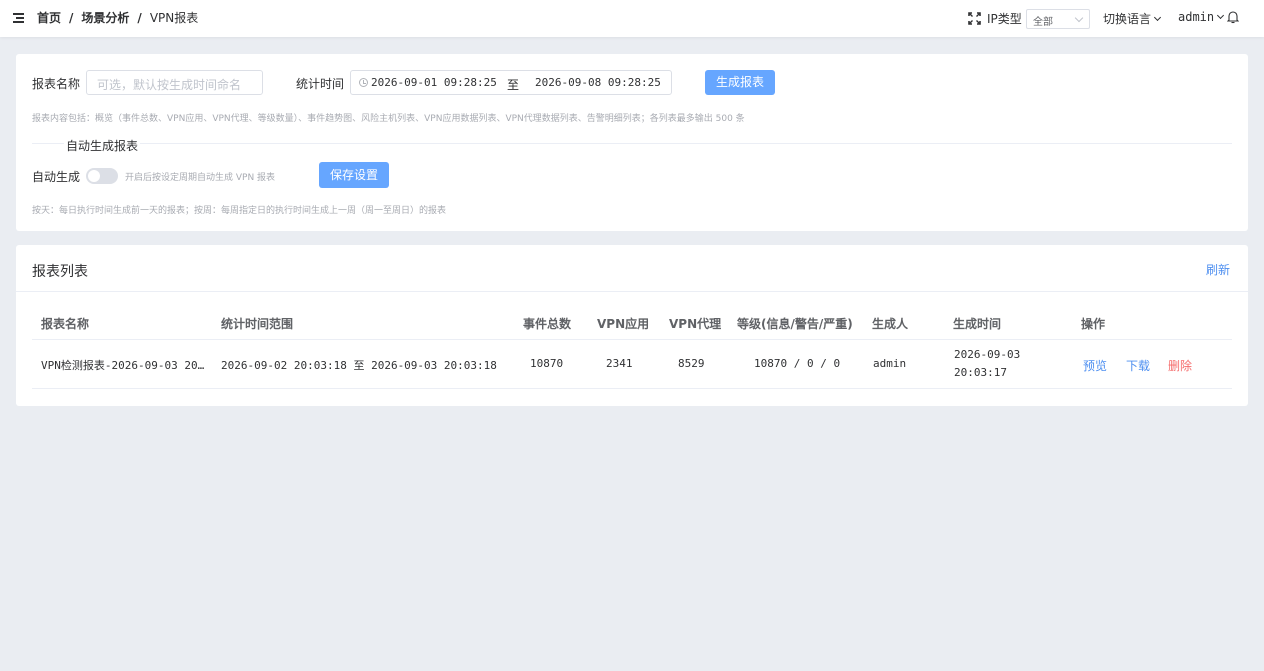  What do you see at coordinates (1180, 365) in the screenshot?
I see `delete-link: 删除` at bounding box center [1180, 365].